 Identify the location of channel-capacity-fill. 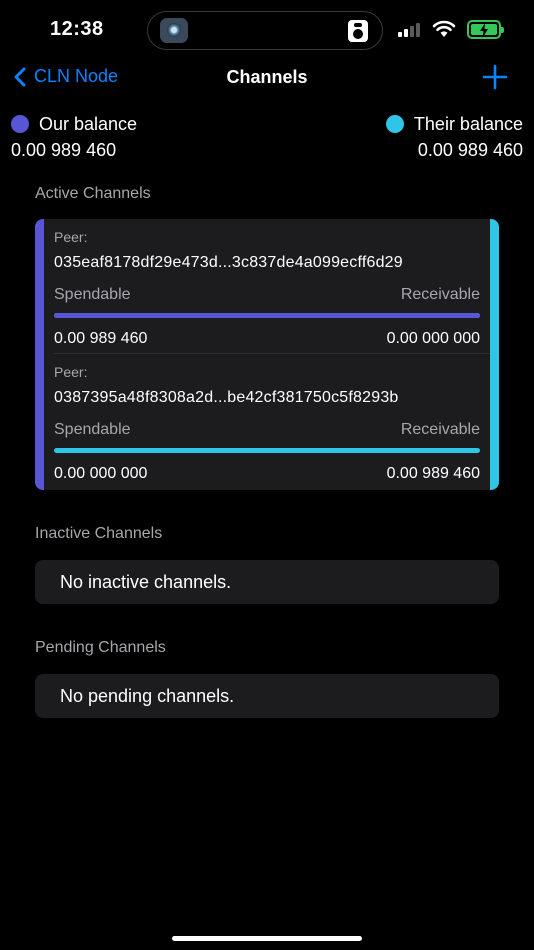
(267, 315).